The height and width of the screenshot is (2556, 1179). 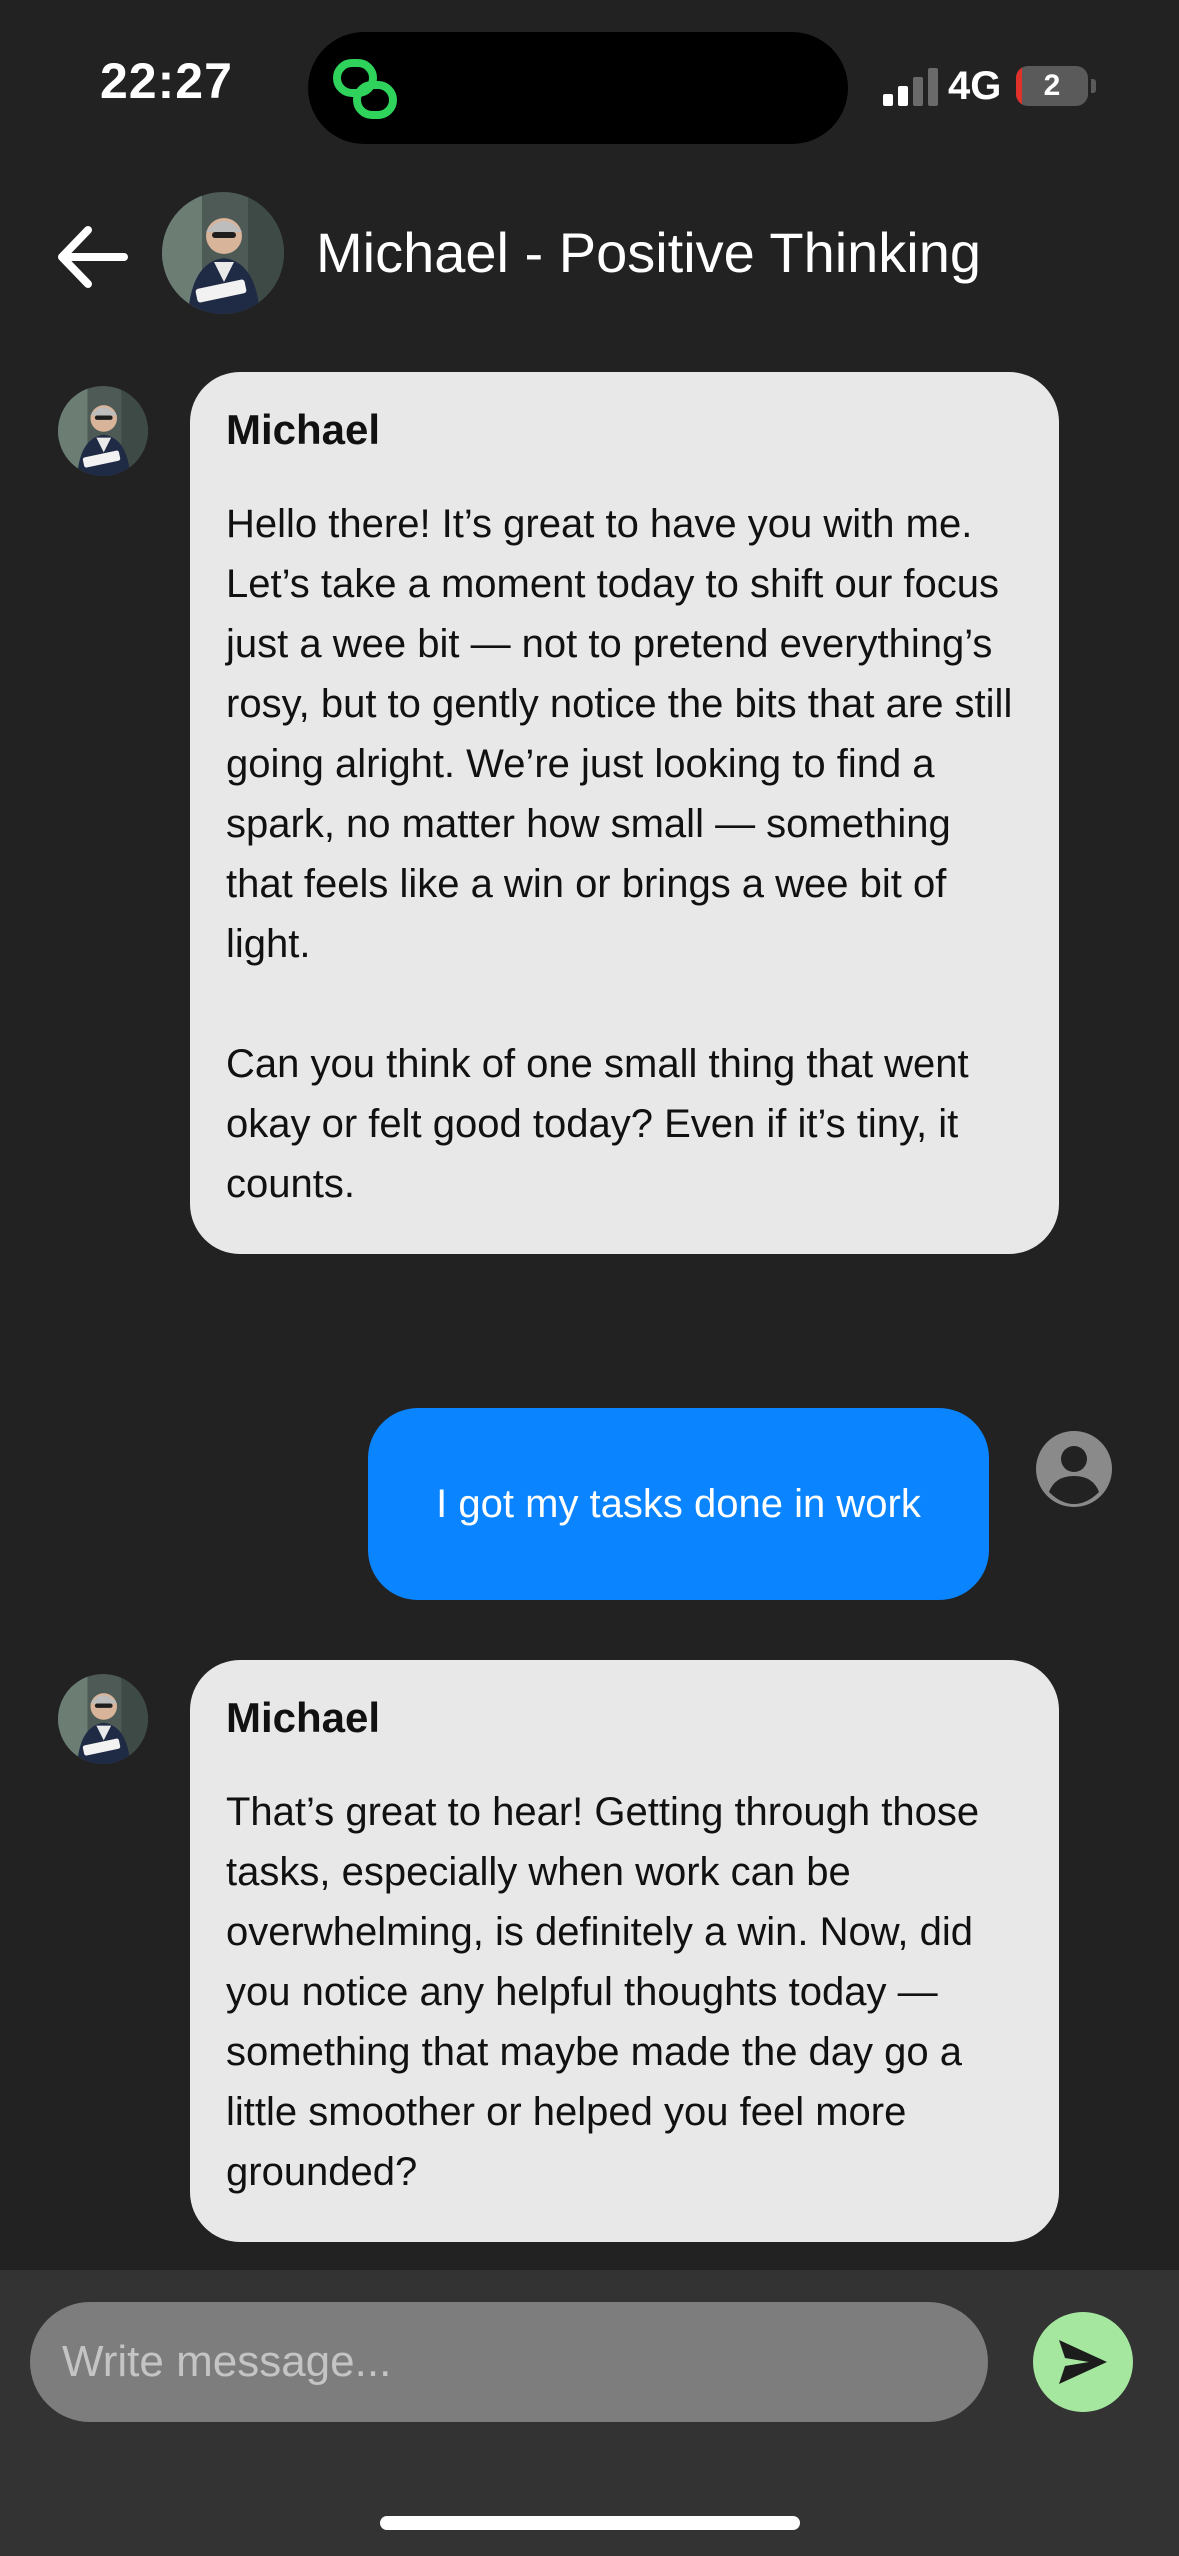 I want to click on message-input, so click(x=509, y=2362).